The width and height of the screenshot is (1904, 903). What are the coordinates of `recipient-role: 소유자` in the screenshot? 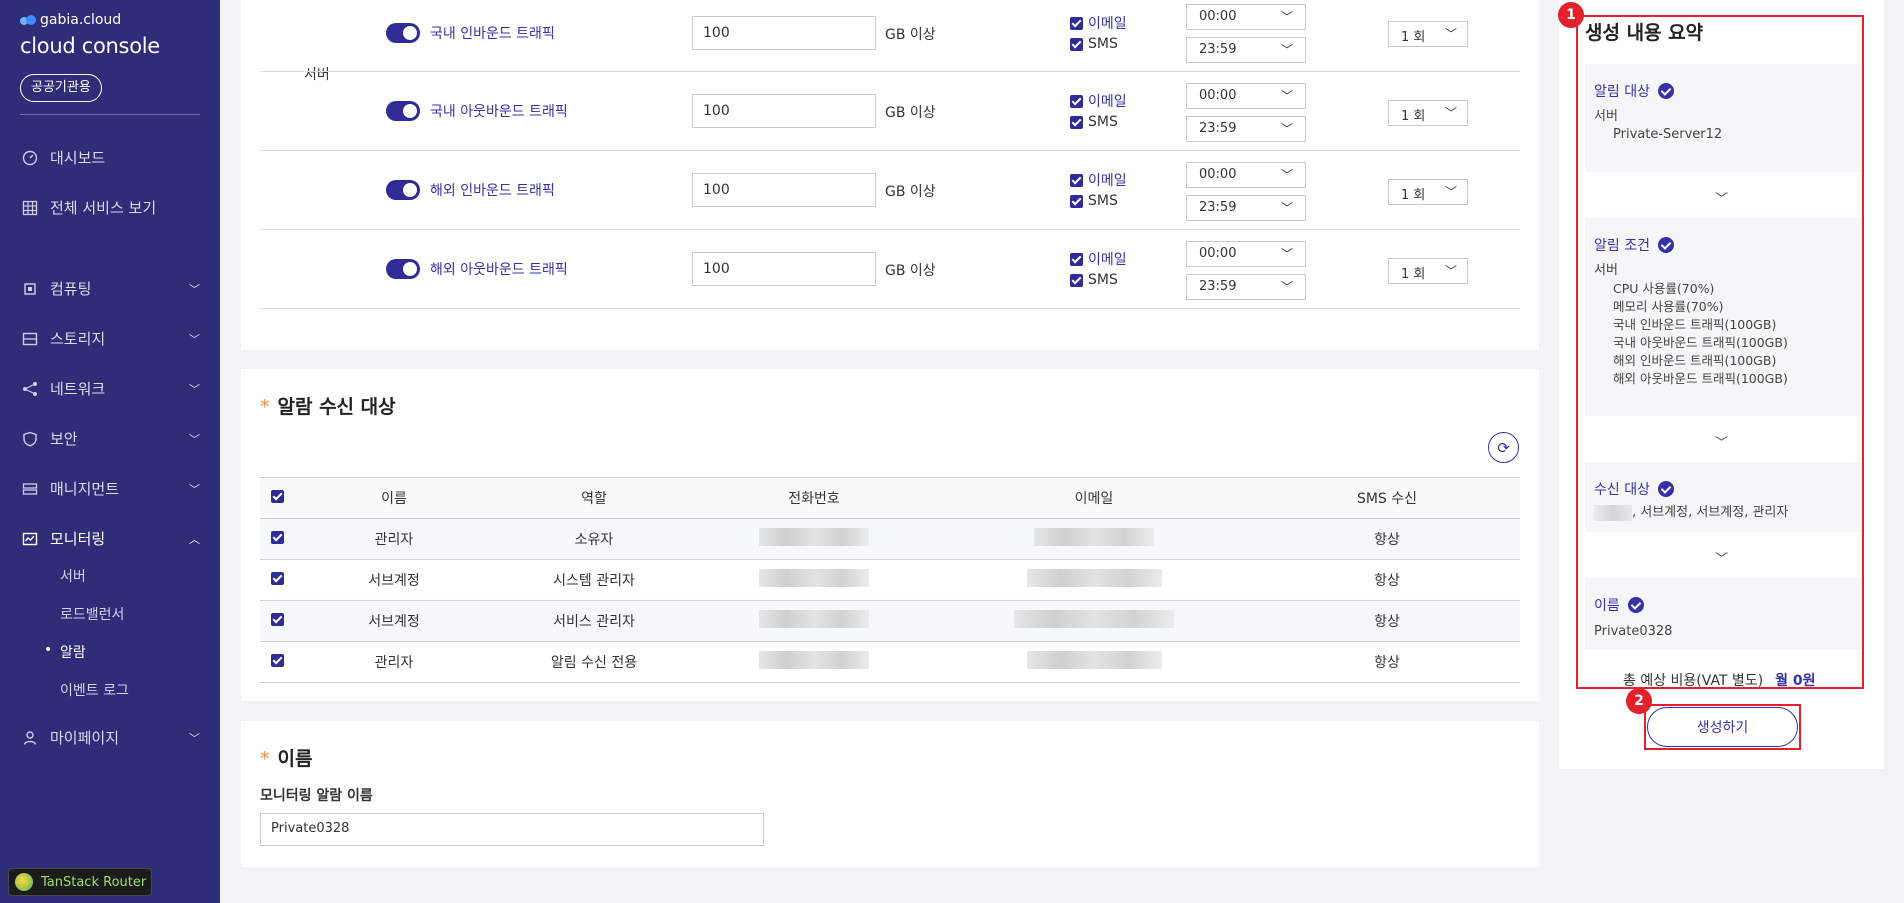 It's located at (594, 539).